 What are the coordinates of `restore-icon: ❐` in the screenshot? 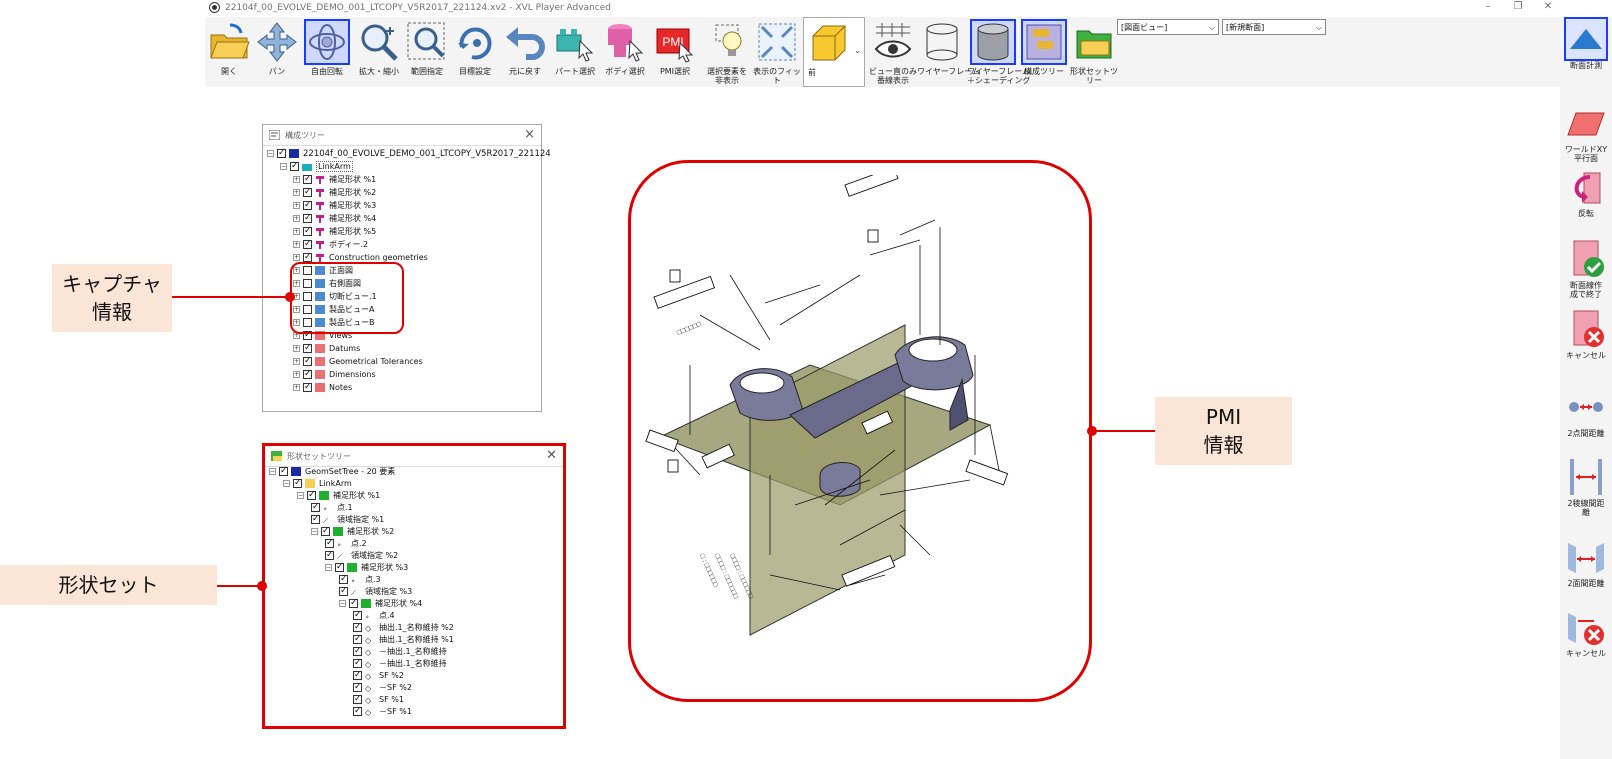 It's located at (1518, 6).